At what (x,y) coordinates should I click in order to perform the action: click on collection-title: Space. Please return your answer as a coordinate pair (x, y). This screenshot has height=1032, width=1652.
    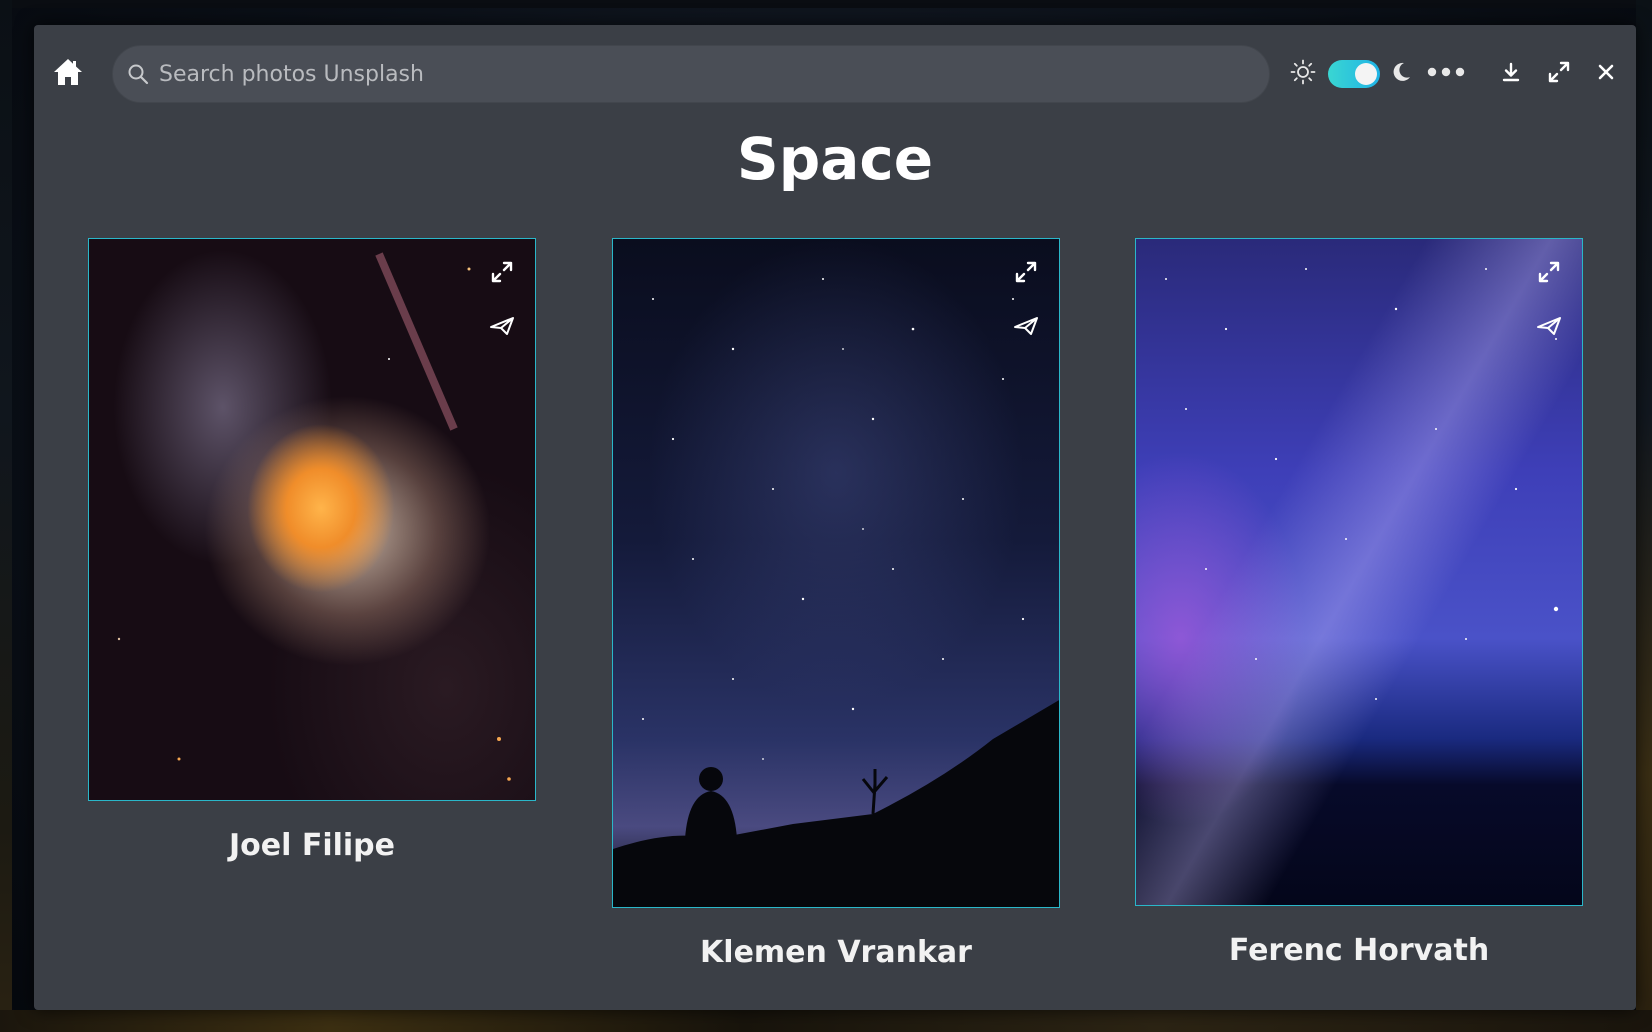
    Looking at the image, I should click on (835, 159).